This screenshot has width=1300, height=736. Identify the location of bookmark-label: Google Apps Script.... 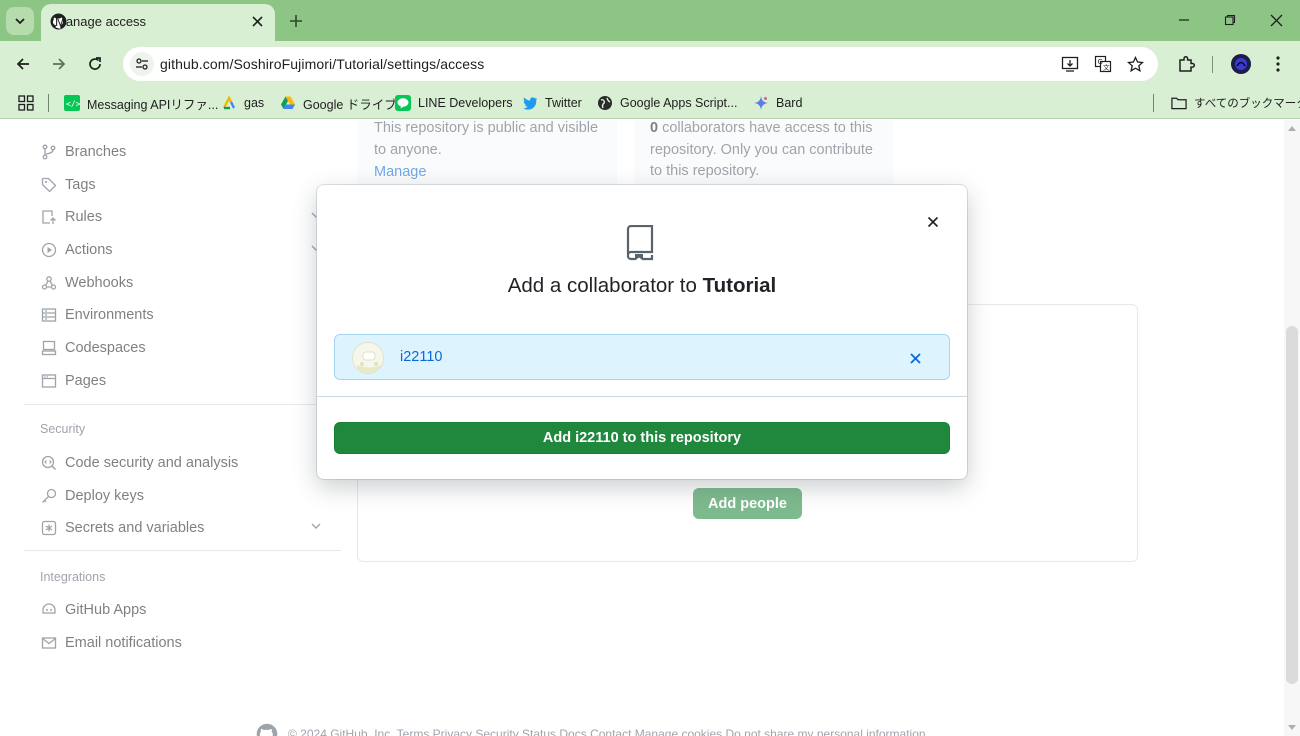
(679, 103).